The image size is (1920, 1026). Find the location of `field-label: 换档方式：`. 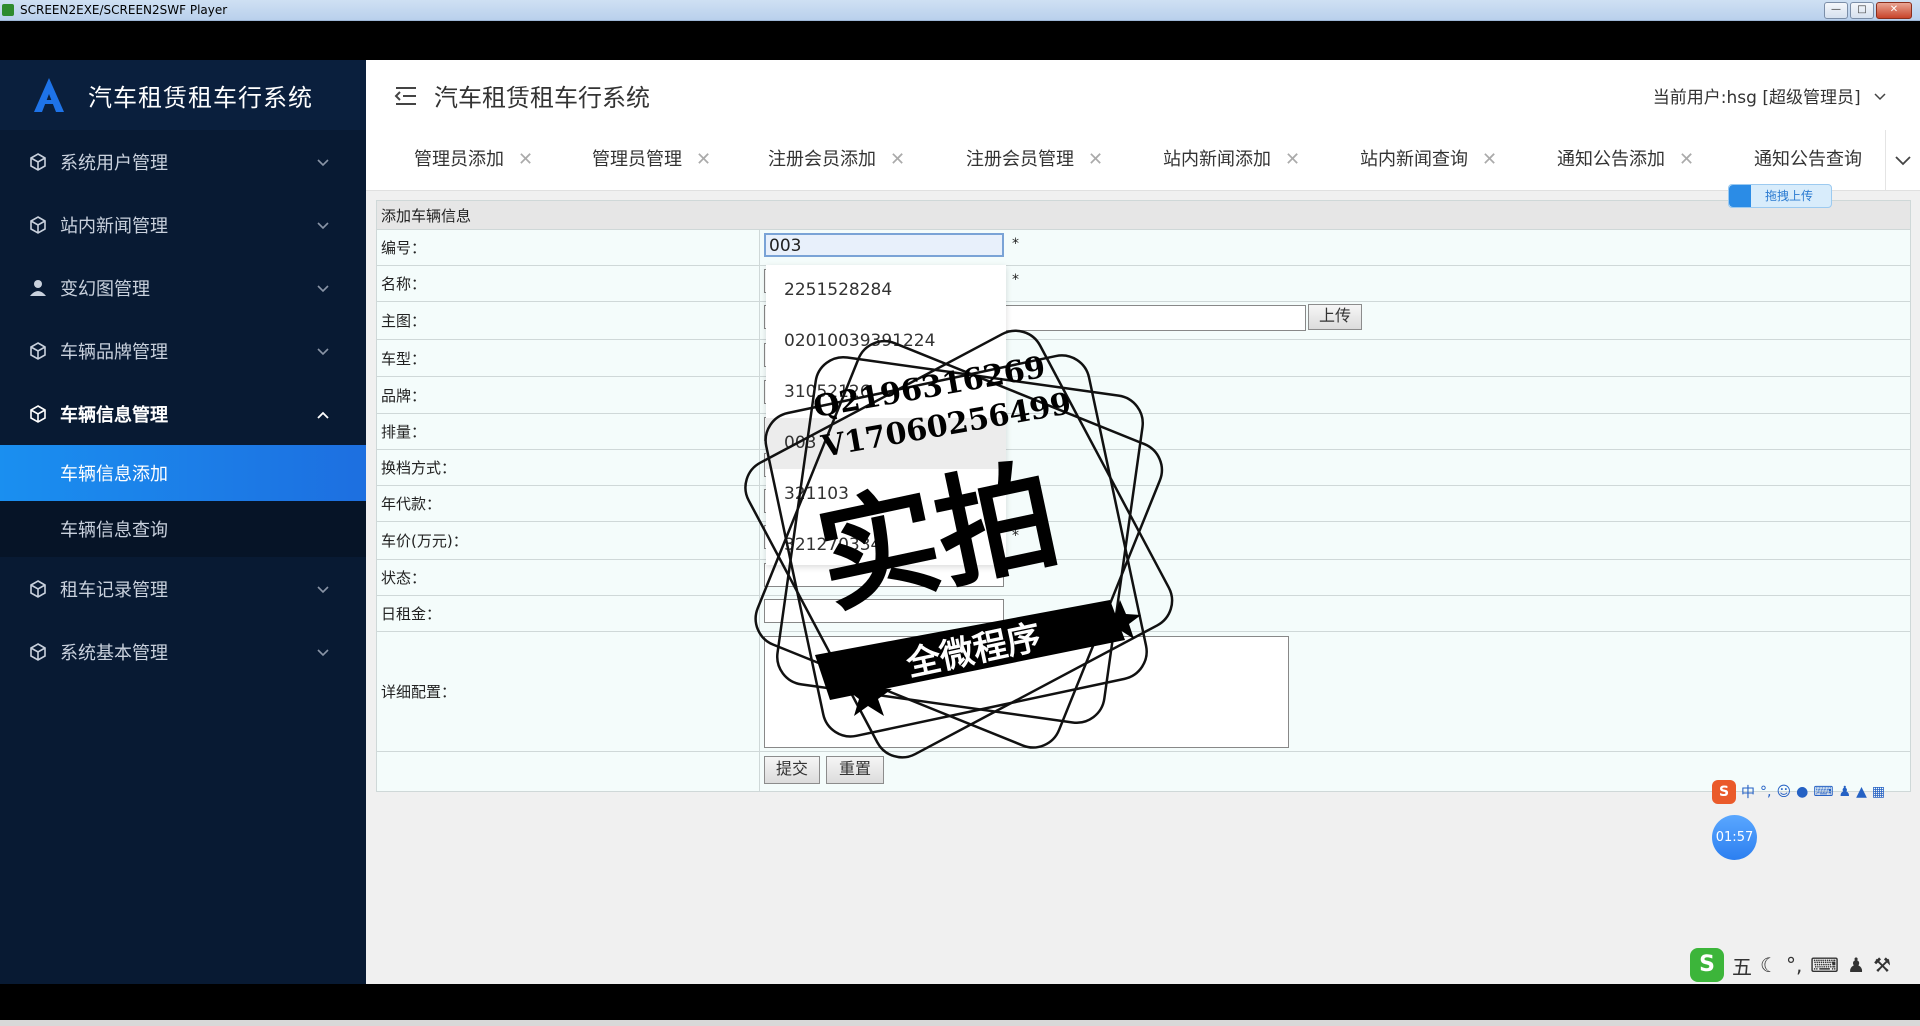

field-label: 换档方式： is located at coordinates (568, 467).